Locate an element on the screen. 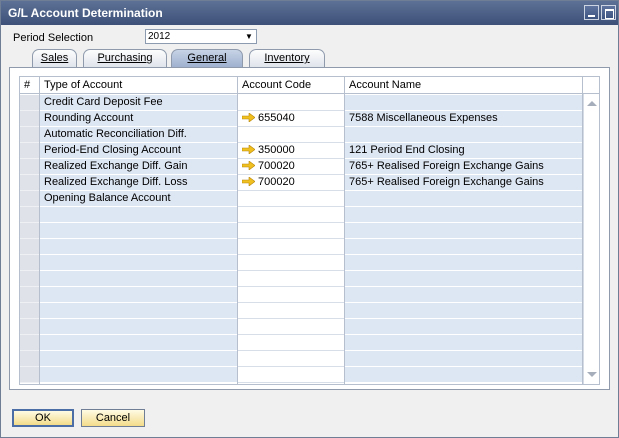  tab-purchasing: Purchasing is located at coordinates (125, 58).